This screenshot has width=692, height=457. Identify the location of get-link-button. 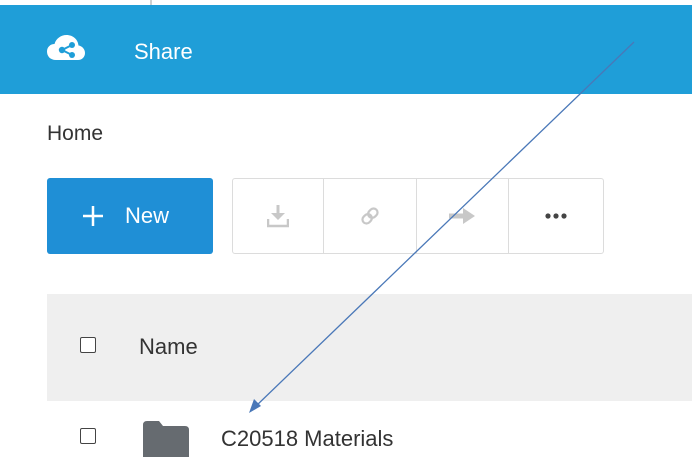
(371, 216).